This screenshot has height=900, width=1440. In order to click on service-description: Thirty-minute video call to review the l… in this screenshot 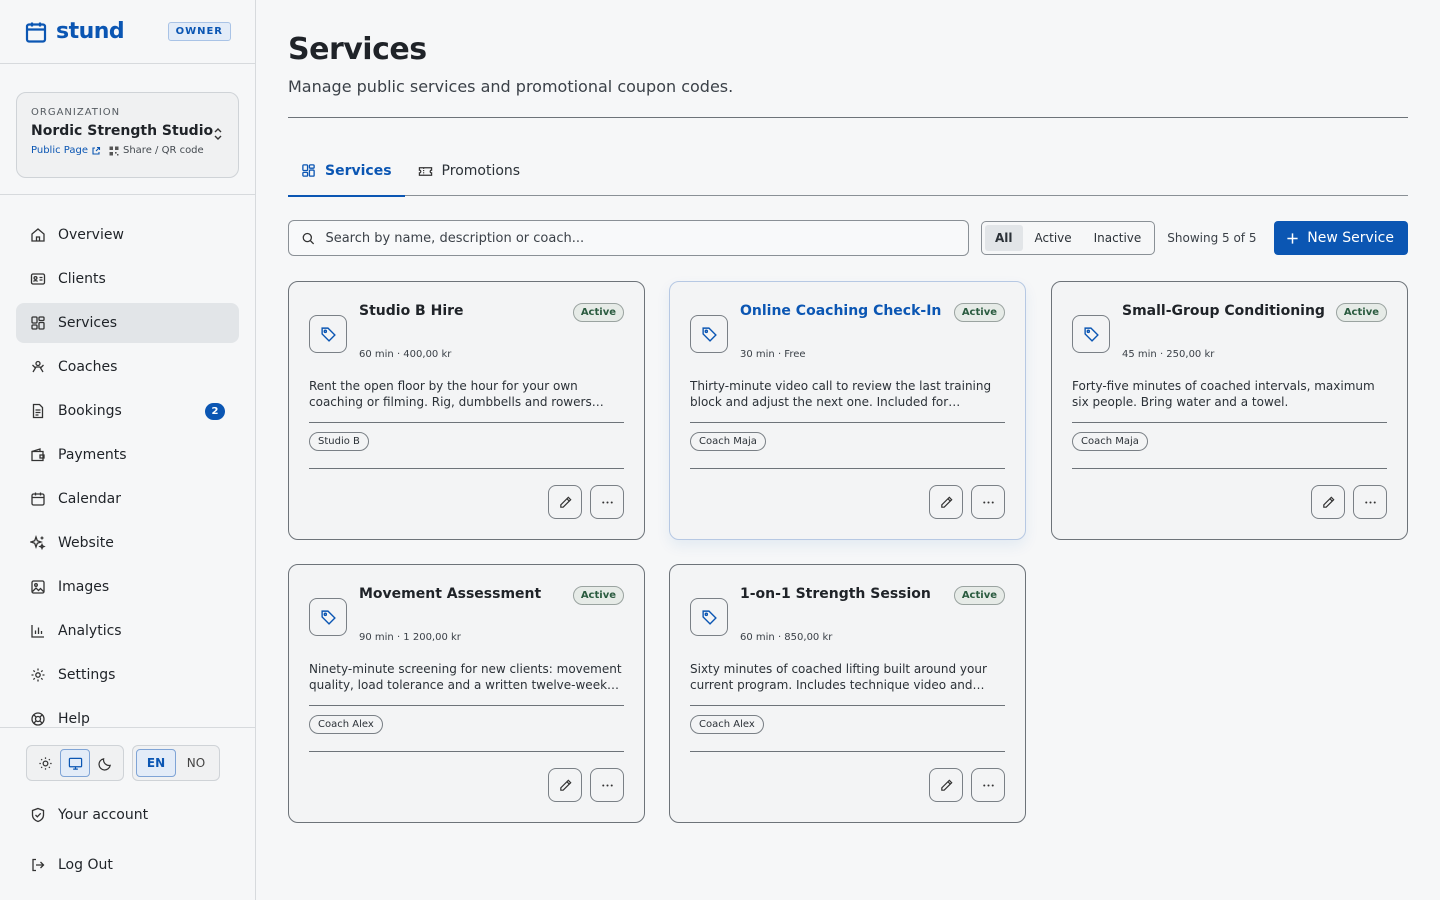, I will do `click(841, 394)`.